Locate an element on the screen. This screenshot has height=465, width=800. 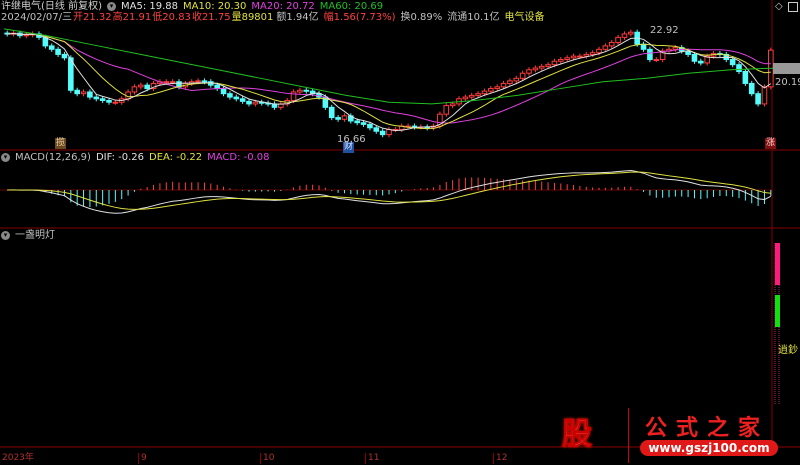
signal-tag: 揽 is located at coordinates (61, 143).